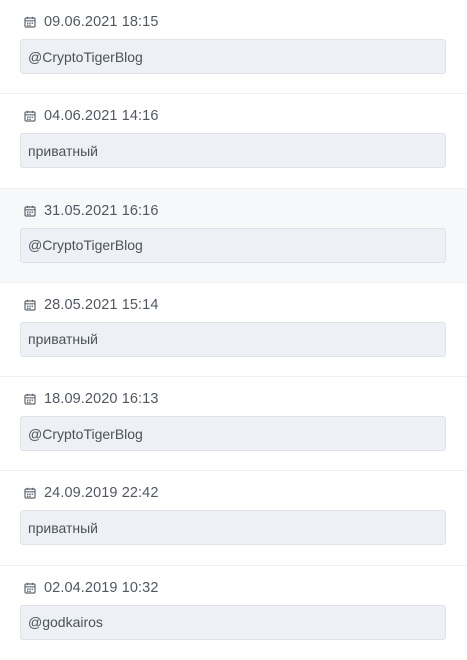  Describe the element at coordinates (233, 588) in the screenshot. I see `date-row: 02.04.2019 10:32` at that location.